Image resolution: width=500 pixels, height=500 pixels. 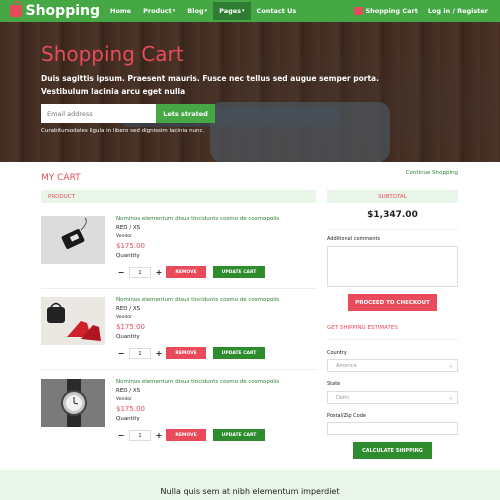 I want to click on nav-item-product: Product ▾, so click(x=159, y=11).